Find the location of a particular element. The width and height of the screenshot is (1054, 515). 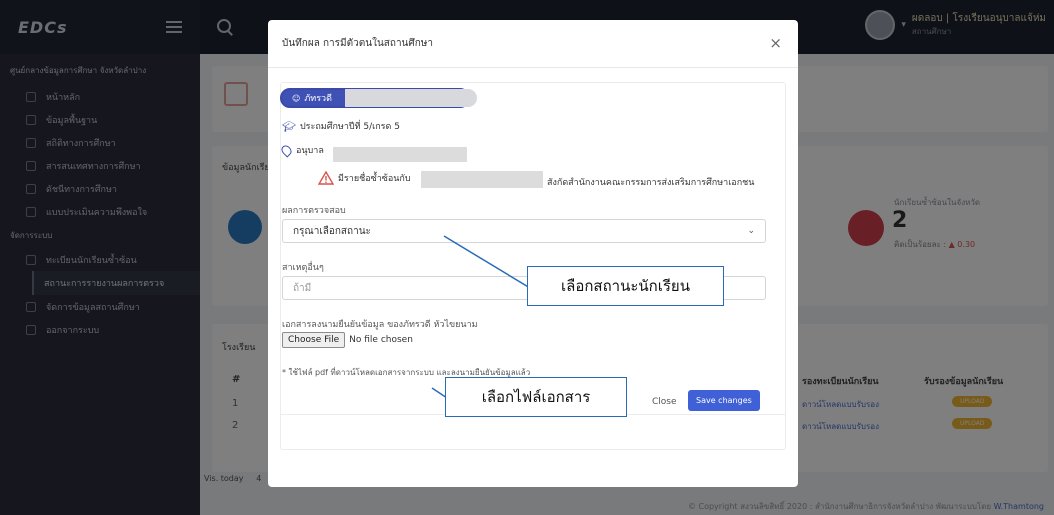

file-input: Choose File No file chosen is located at coordinates (347, 340).